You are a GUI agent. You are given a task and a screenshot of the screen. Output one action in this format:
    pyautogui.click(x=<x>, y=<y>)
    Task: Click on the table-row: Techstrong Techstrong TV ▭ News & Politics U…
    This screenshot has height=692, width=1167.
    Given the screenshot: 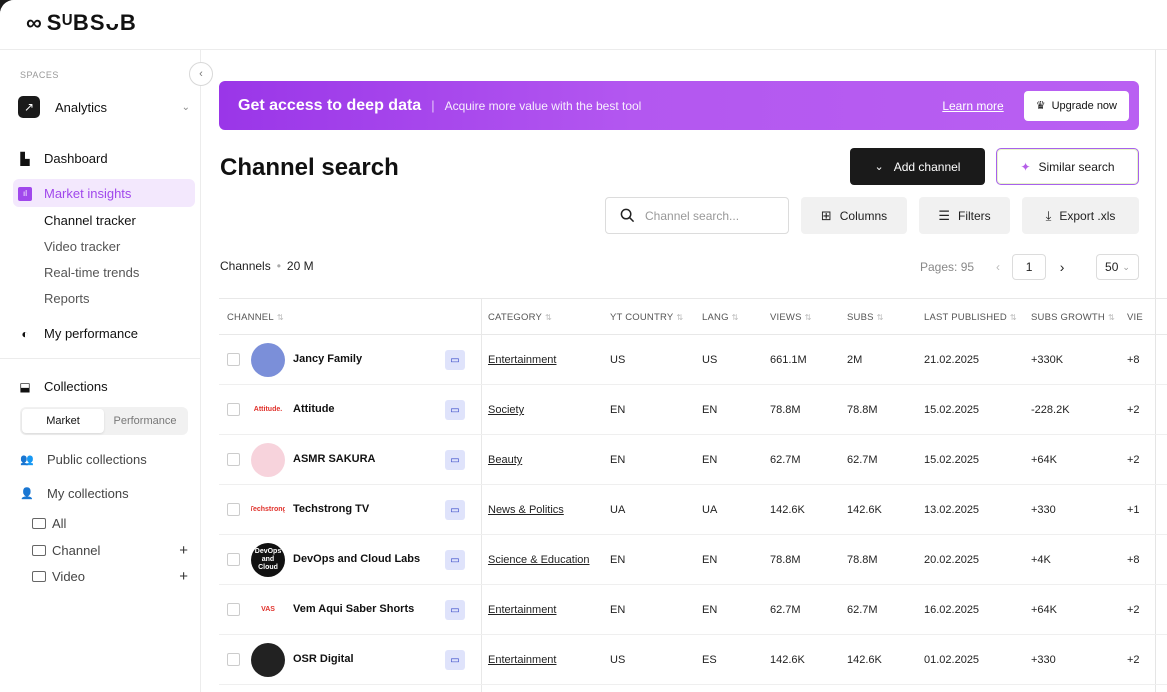 What is the action you would take?
    pyautogui.click(x=693, y=510)
    